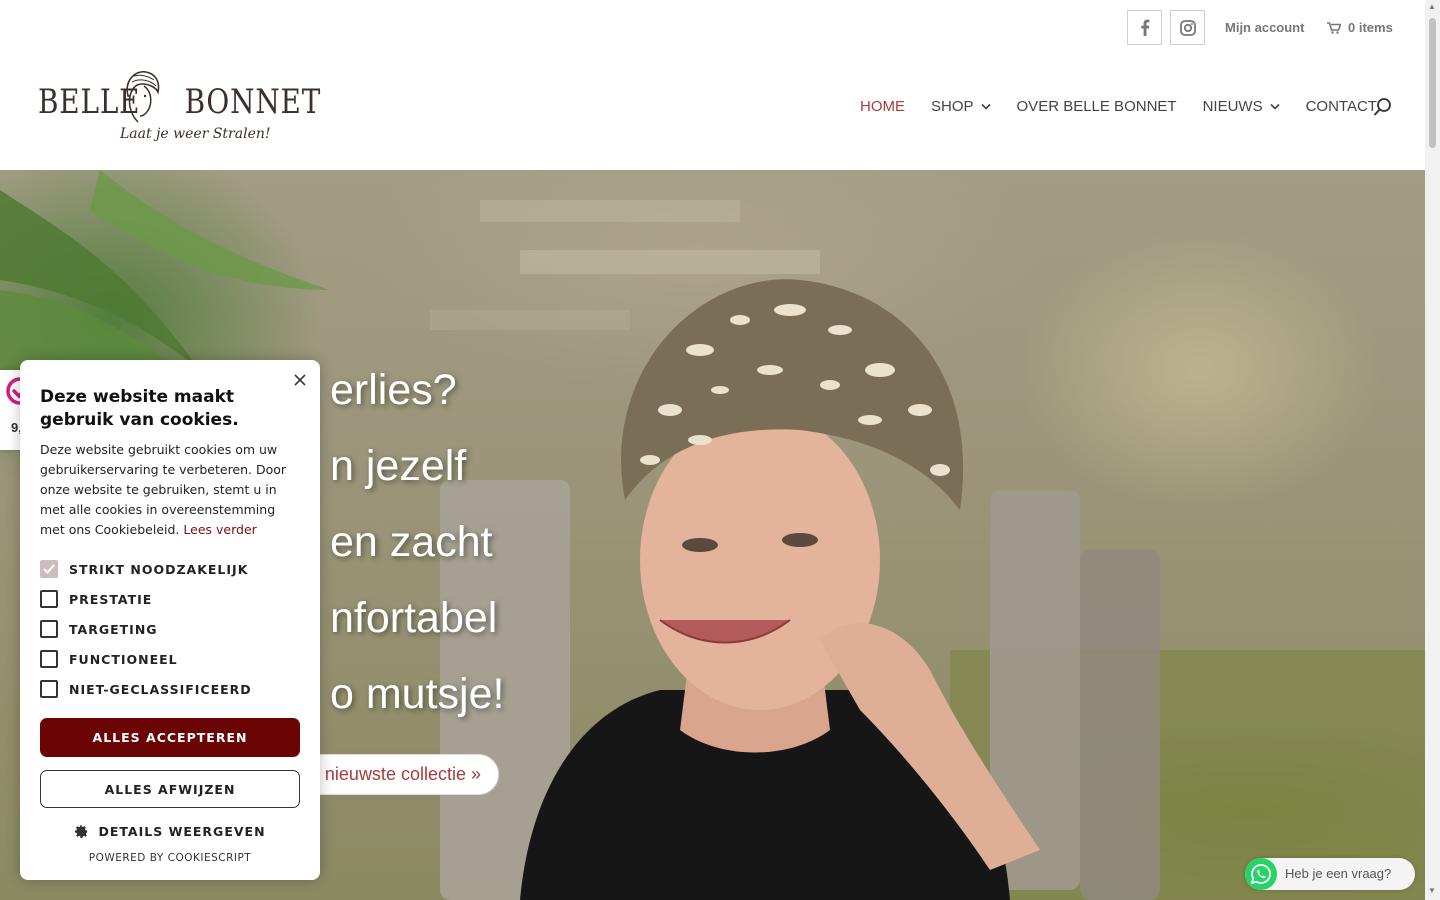  I want to click on search-icon, so click(1382, 107).